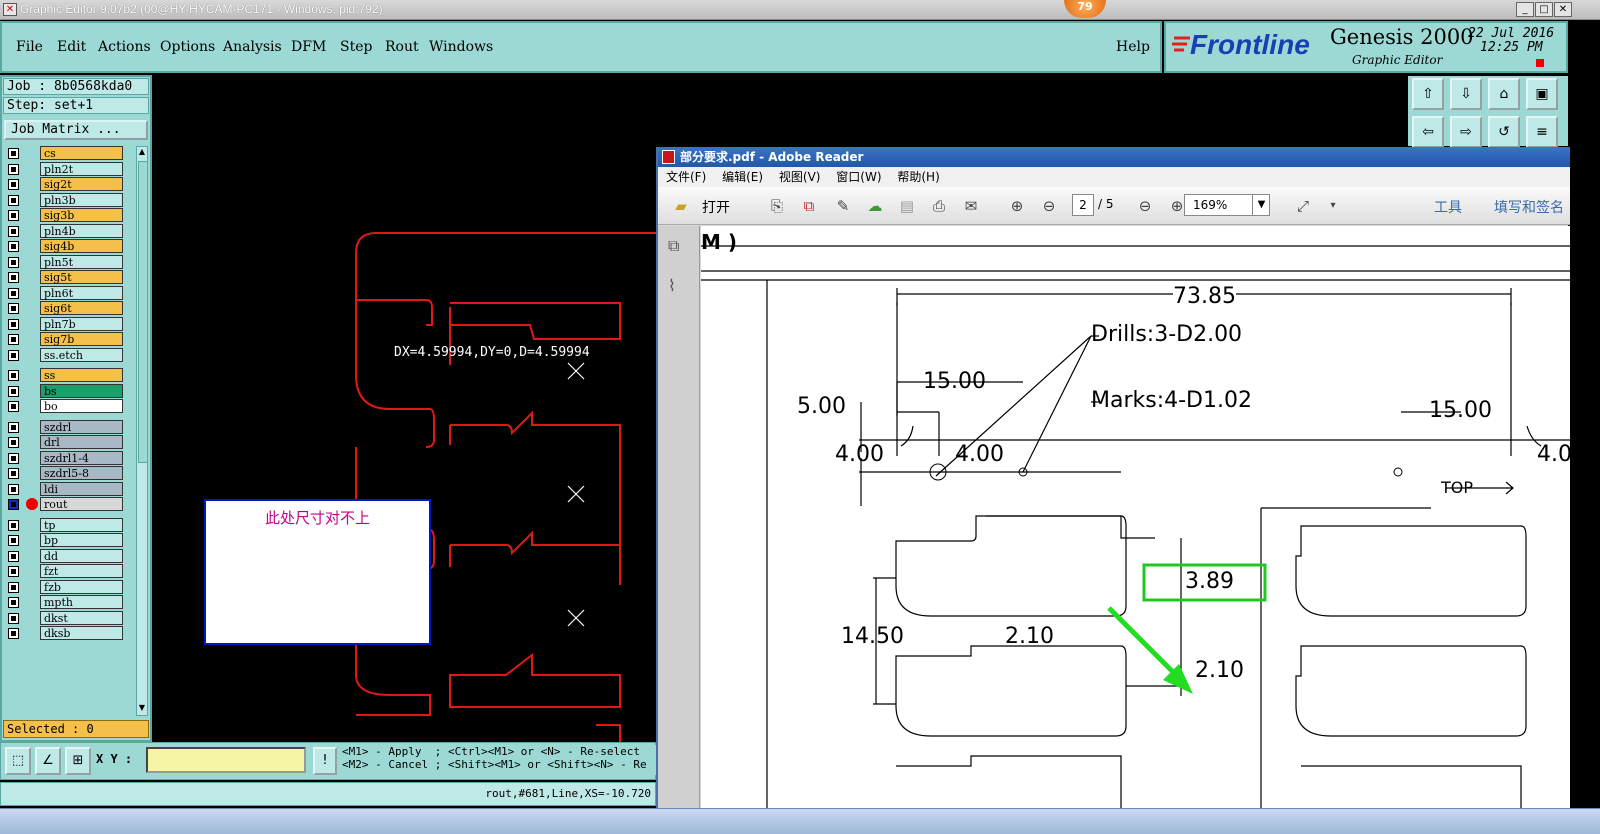 The image size is (1600, 834). I want to click on layer-row: fzt, so click(69, 571).